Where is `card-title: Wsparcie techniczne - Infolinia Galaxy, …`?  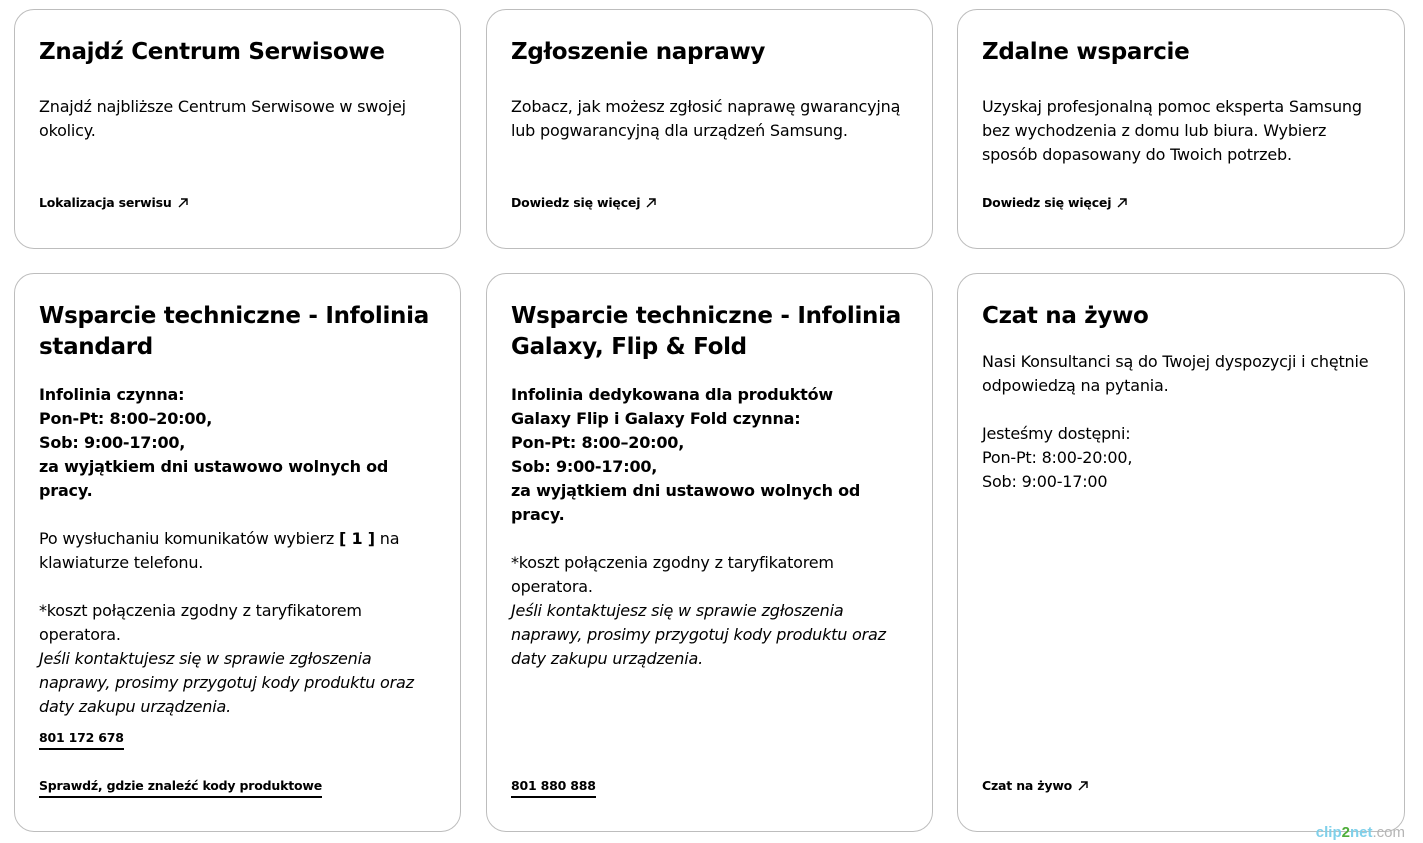 card-title: Wsparcie techniczne - Infolinia Galaxy, … is located at coordinates (706, 331).